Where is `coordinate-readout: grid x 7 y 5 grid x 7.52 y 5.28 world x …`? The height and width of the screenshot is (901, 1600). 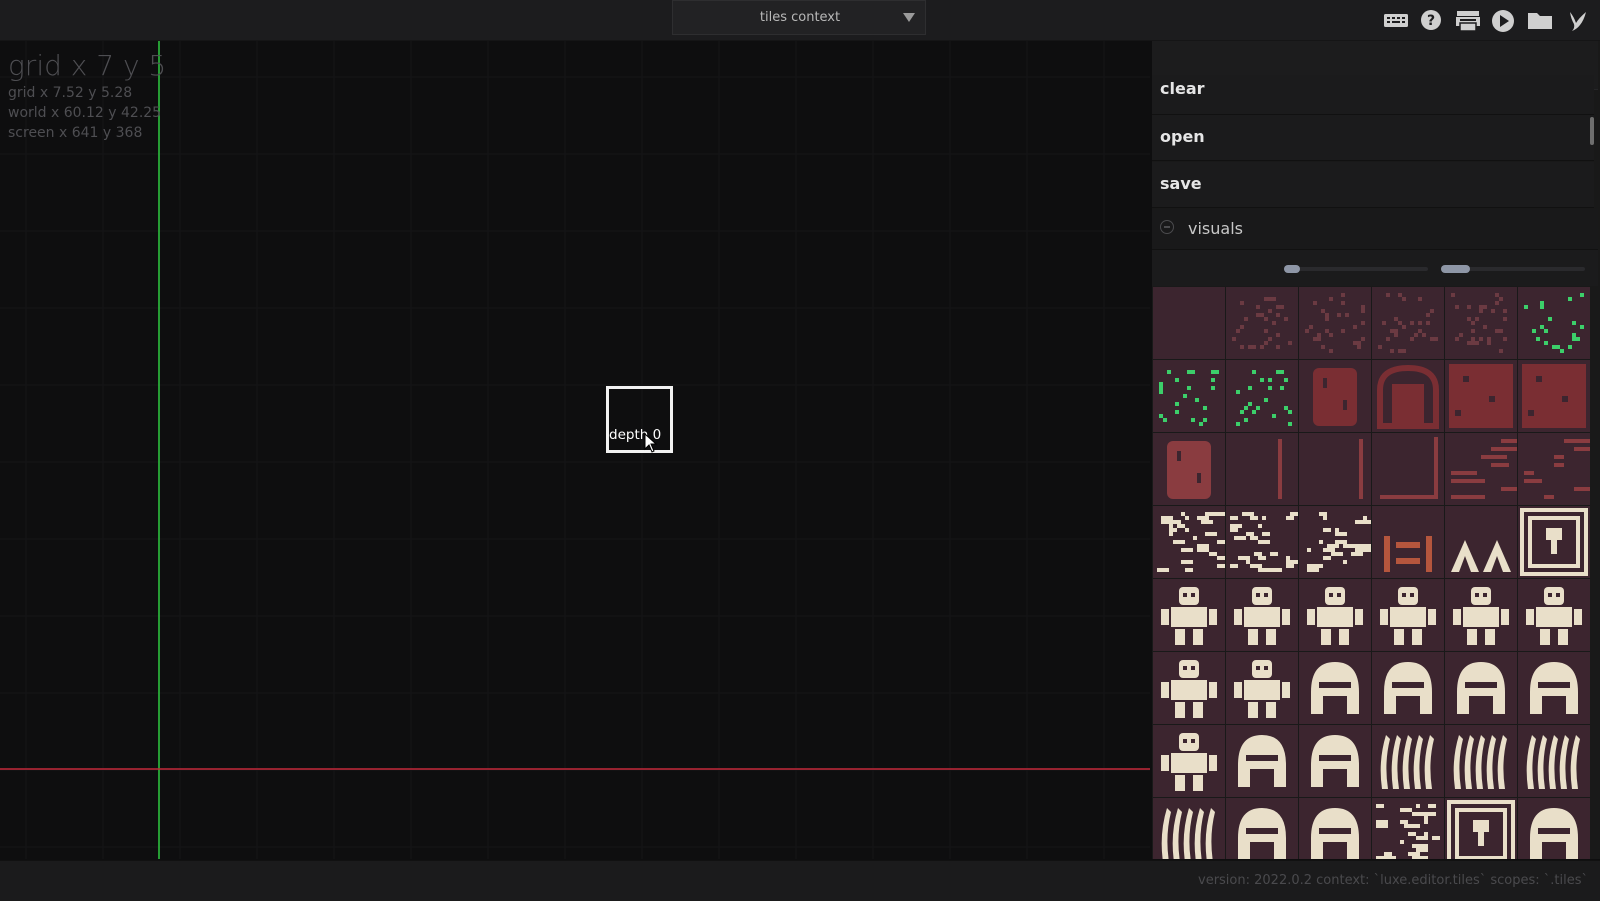 coordinate-readout: grid x 7 y 5 grid x 7.52 y 5.28 world x … is located at coordinates (87, 96).